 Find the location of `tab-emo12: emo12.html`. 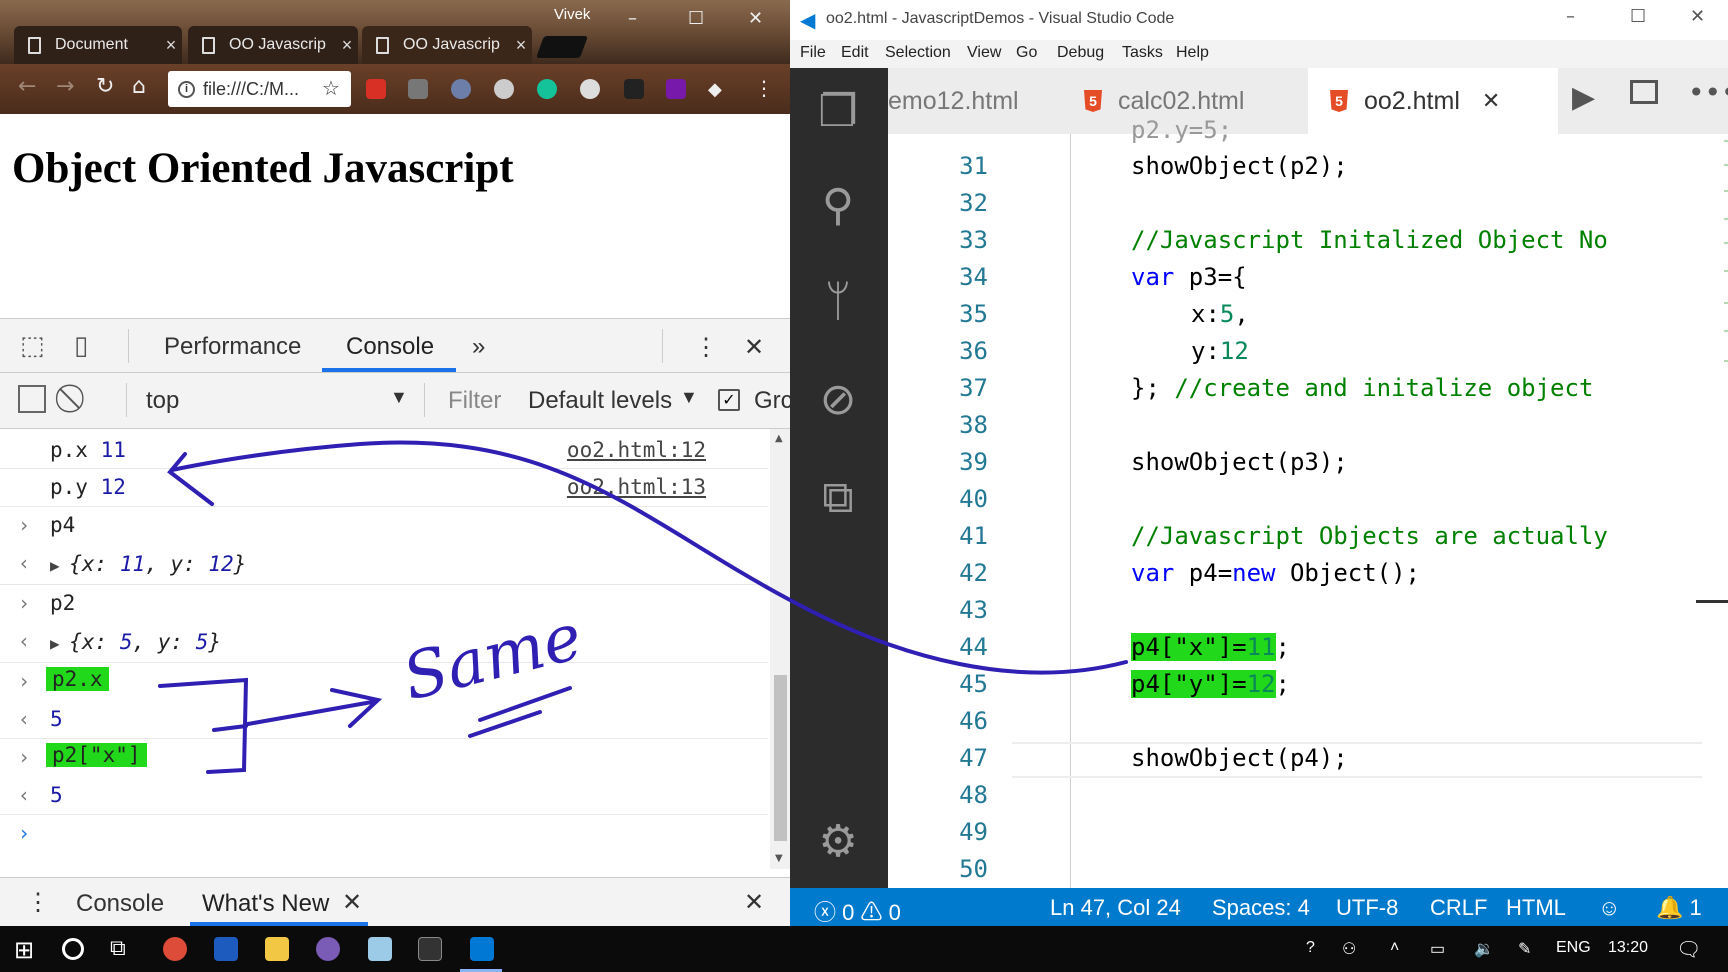

tab-emo12: emo12.html is located at coordinates (971, 101).